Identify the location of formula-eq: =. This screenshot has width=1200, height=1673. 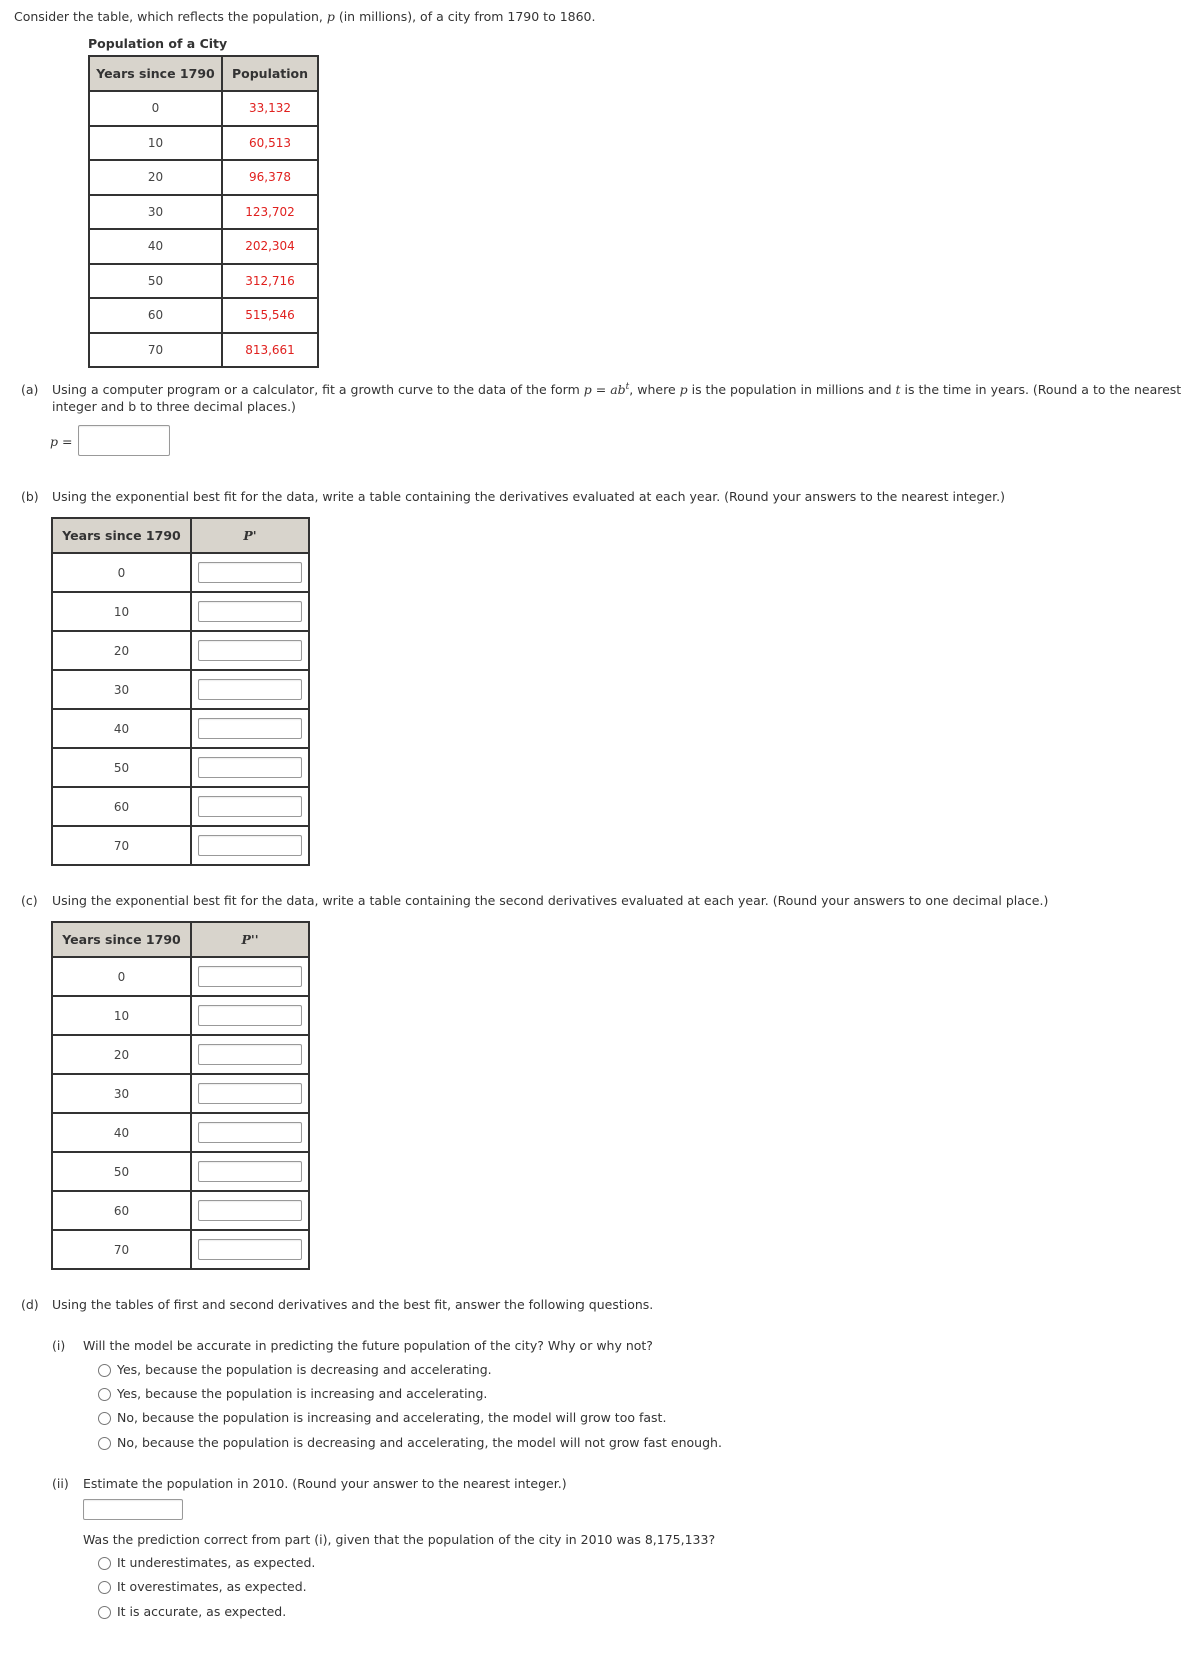
(601, 390).